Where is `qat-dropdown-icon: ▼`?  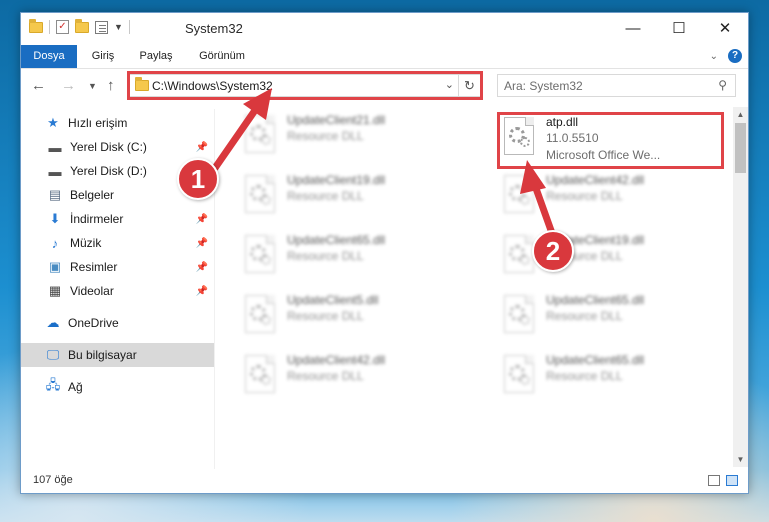
qat-dropdown-icon: ▼ is located at coordinates (118, 27).